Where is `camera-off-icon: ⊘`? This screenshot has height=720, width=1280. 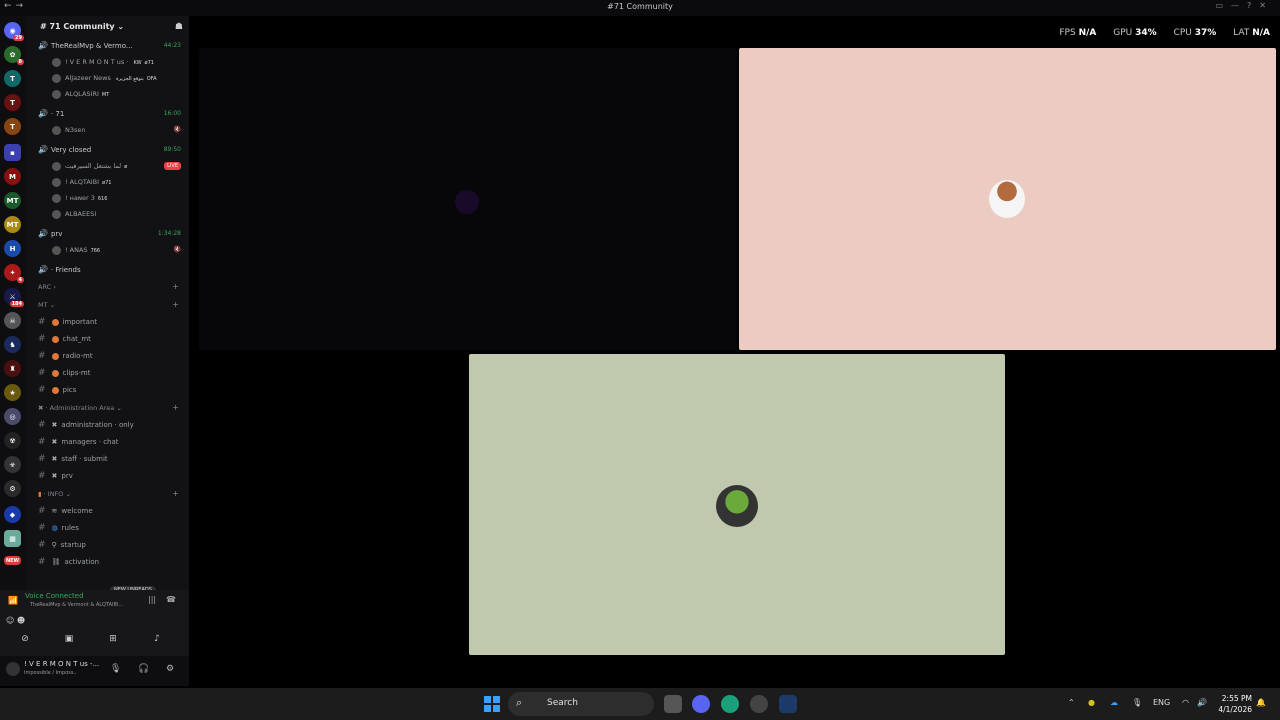
camera-off-icon: ⊘ is located at coordinates (25, 639).